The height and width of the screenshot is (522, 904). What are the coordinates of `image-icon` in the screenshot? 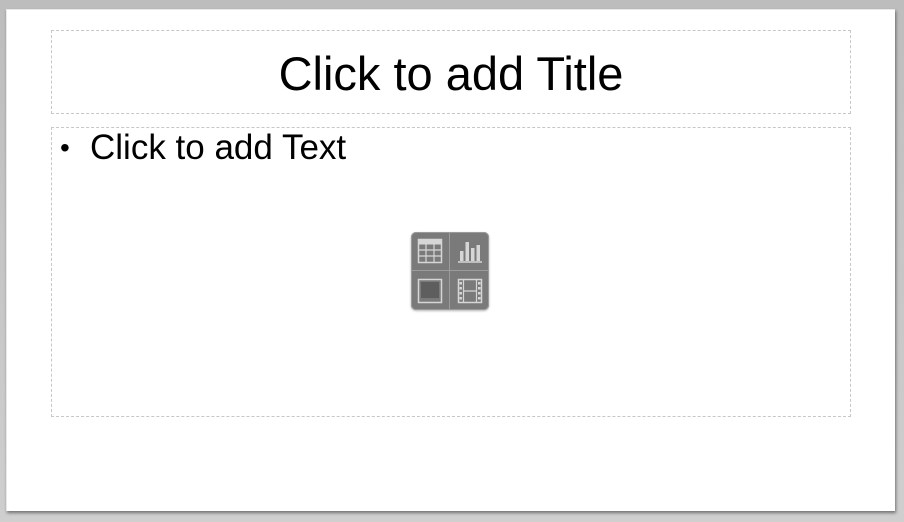 It's located at (430, 290).